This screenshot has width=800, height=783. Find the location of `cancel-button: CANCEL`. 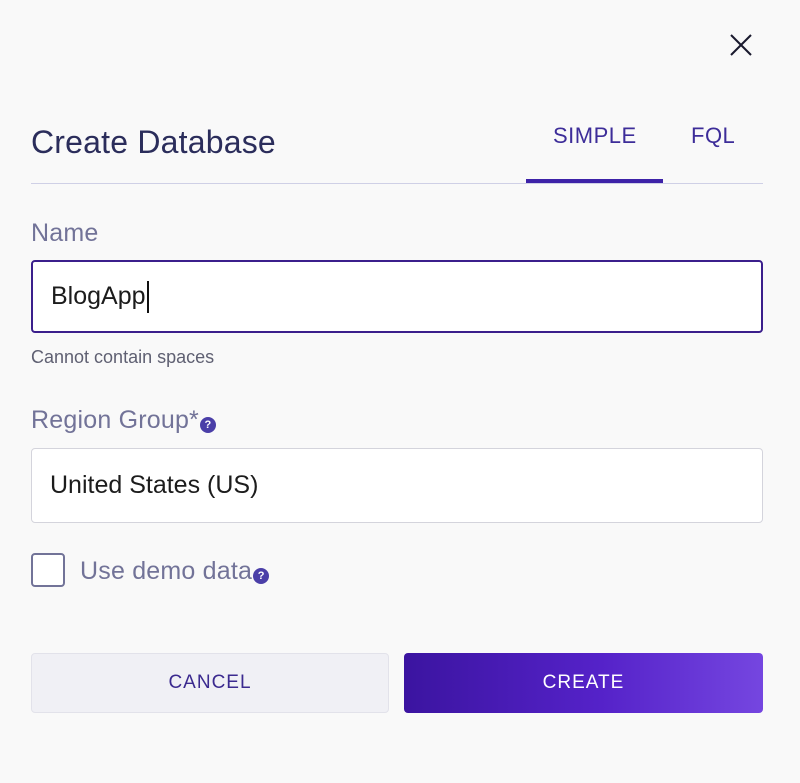

cancel-button: CANCEL is located at coordinates (210, 683).